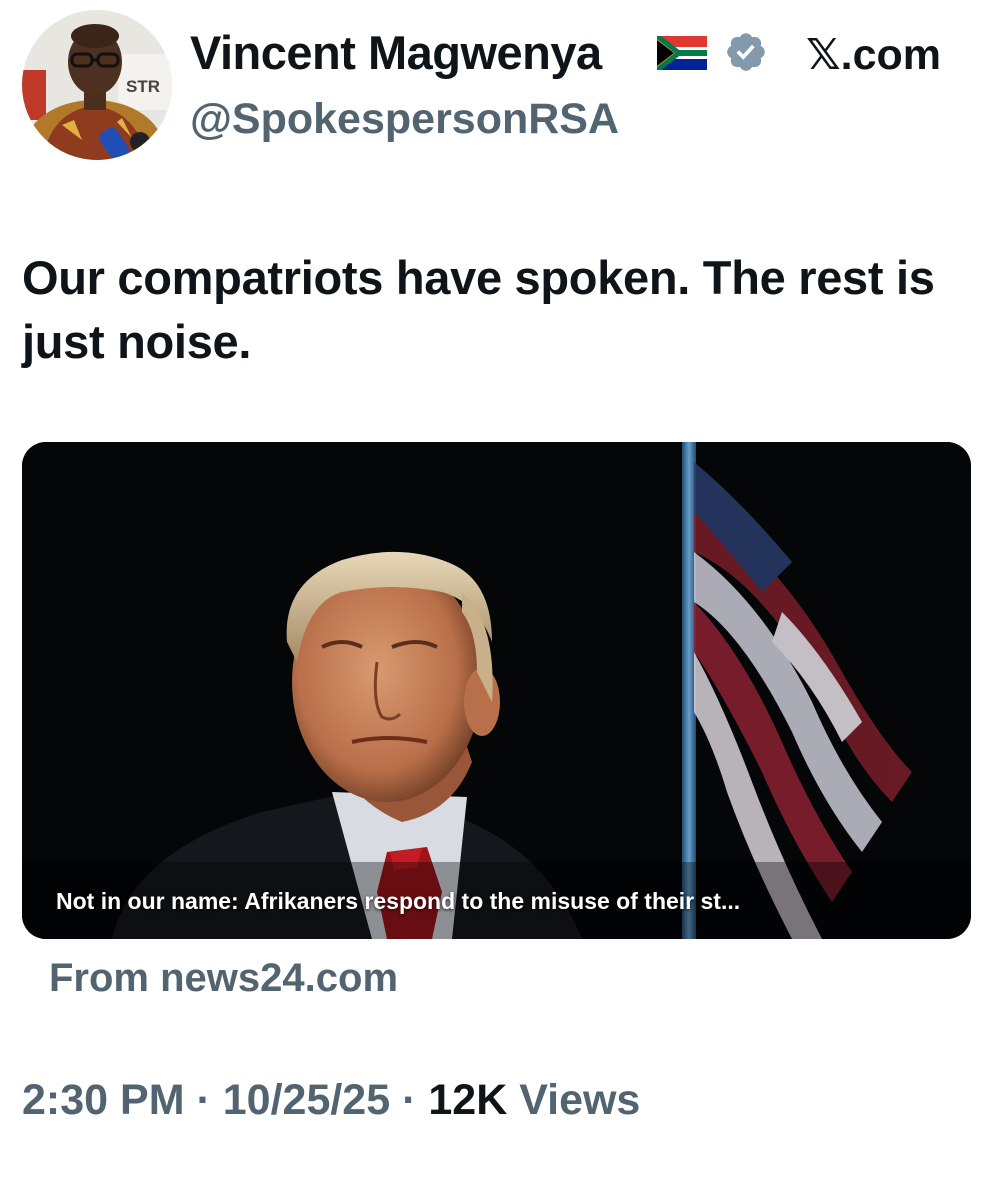 The height and width of the screenshot is (1200, 993). What do you see at coordinates (682, 53) in the screenshot?
I see `south-africa-flag-icon` at bounding box center [682, 53].